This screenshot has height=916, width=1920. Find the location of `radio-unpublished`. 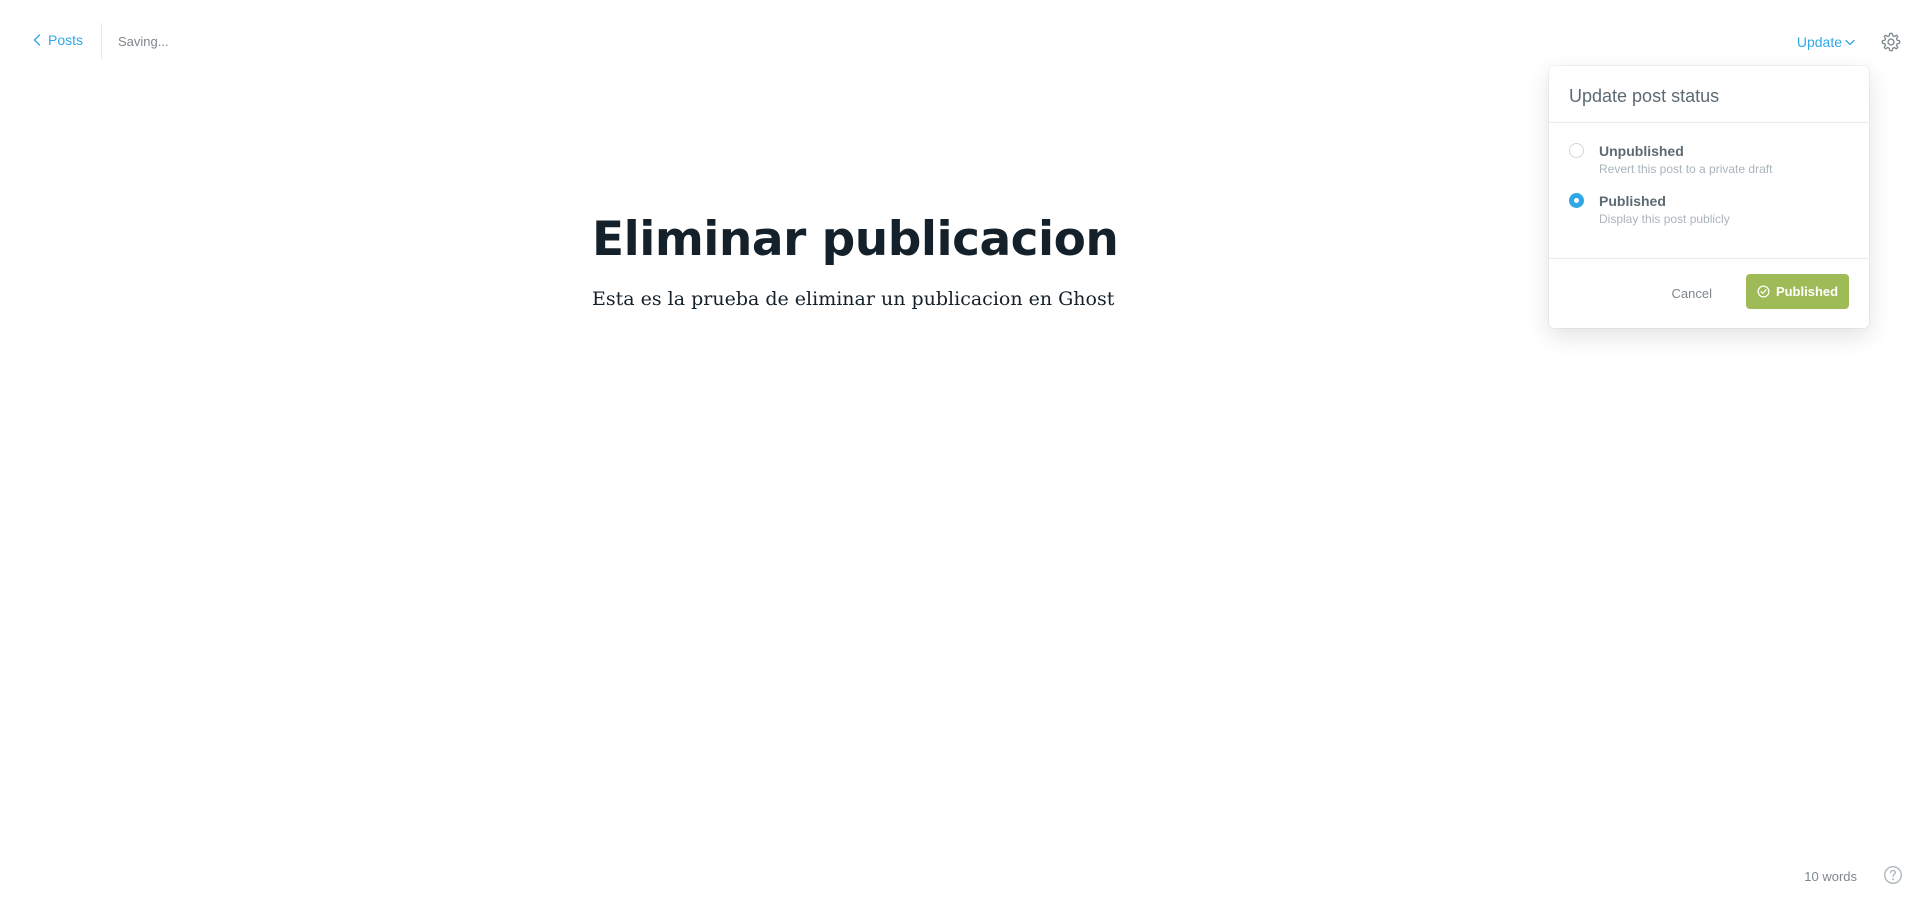

radio-unpublished is located at coordinates (1576, 150).